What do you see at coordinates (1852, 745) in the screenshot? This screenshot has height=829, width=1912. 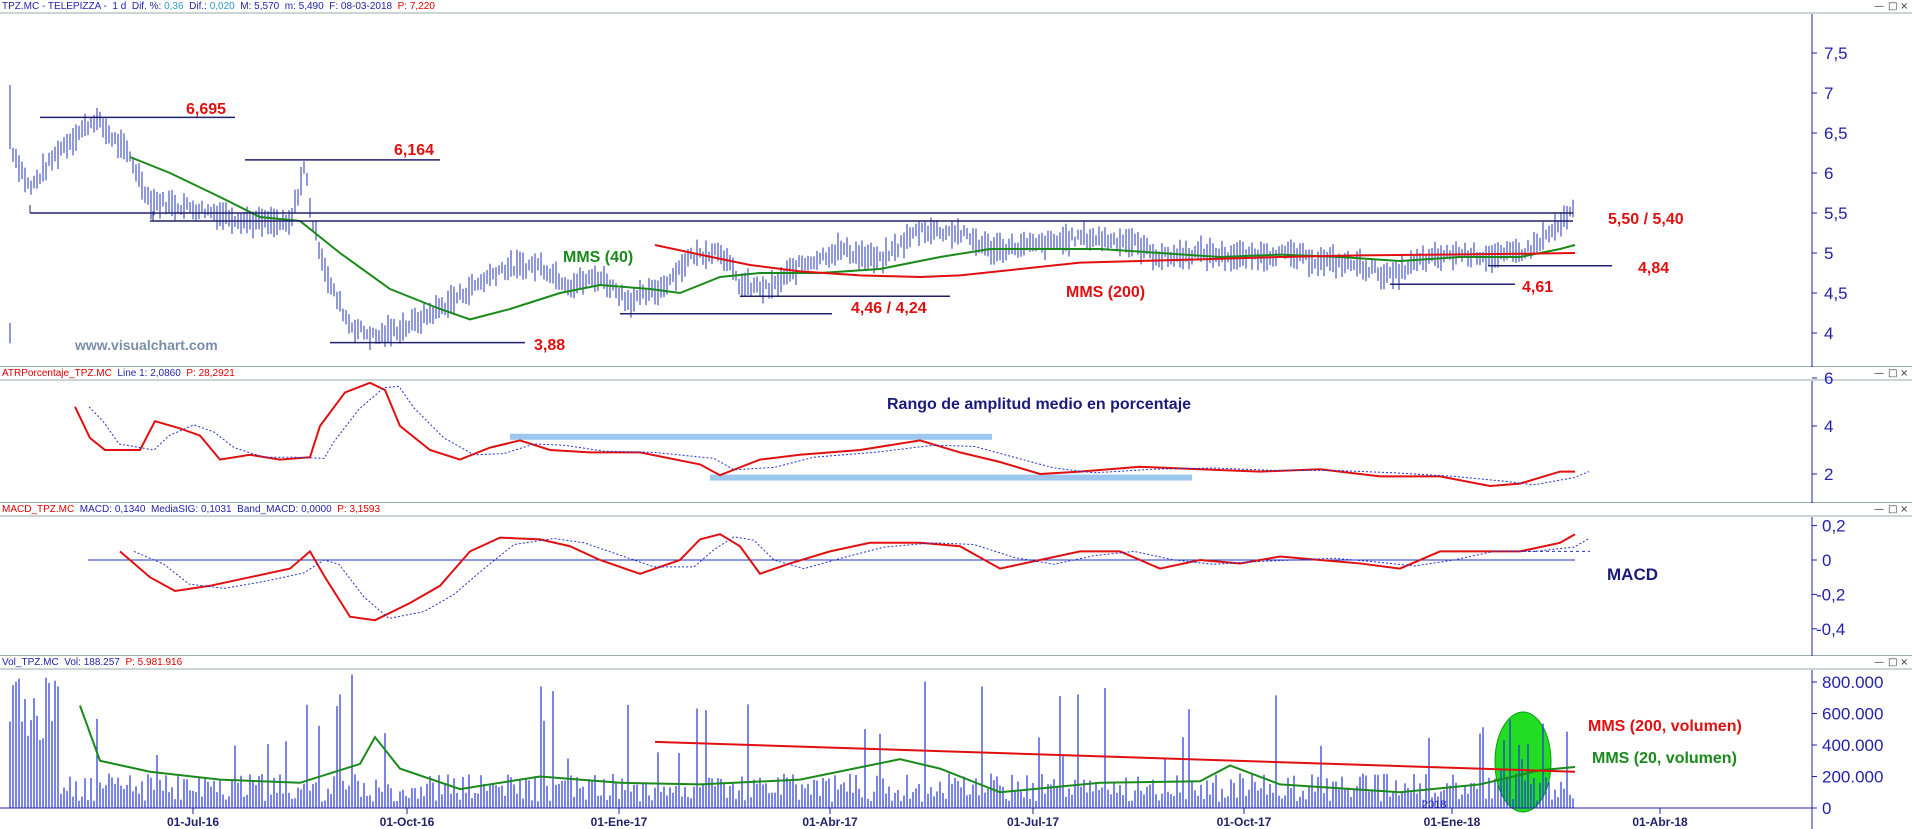 I see `volume-tick-label: 400.000` at bounding box center [1852, 745].